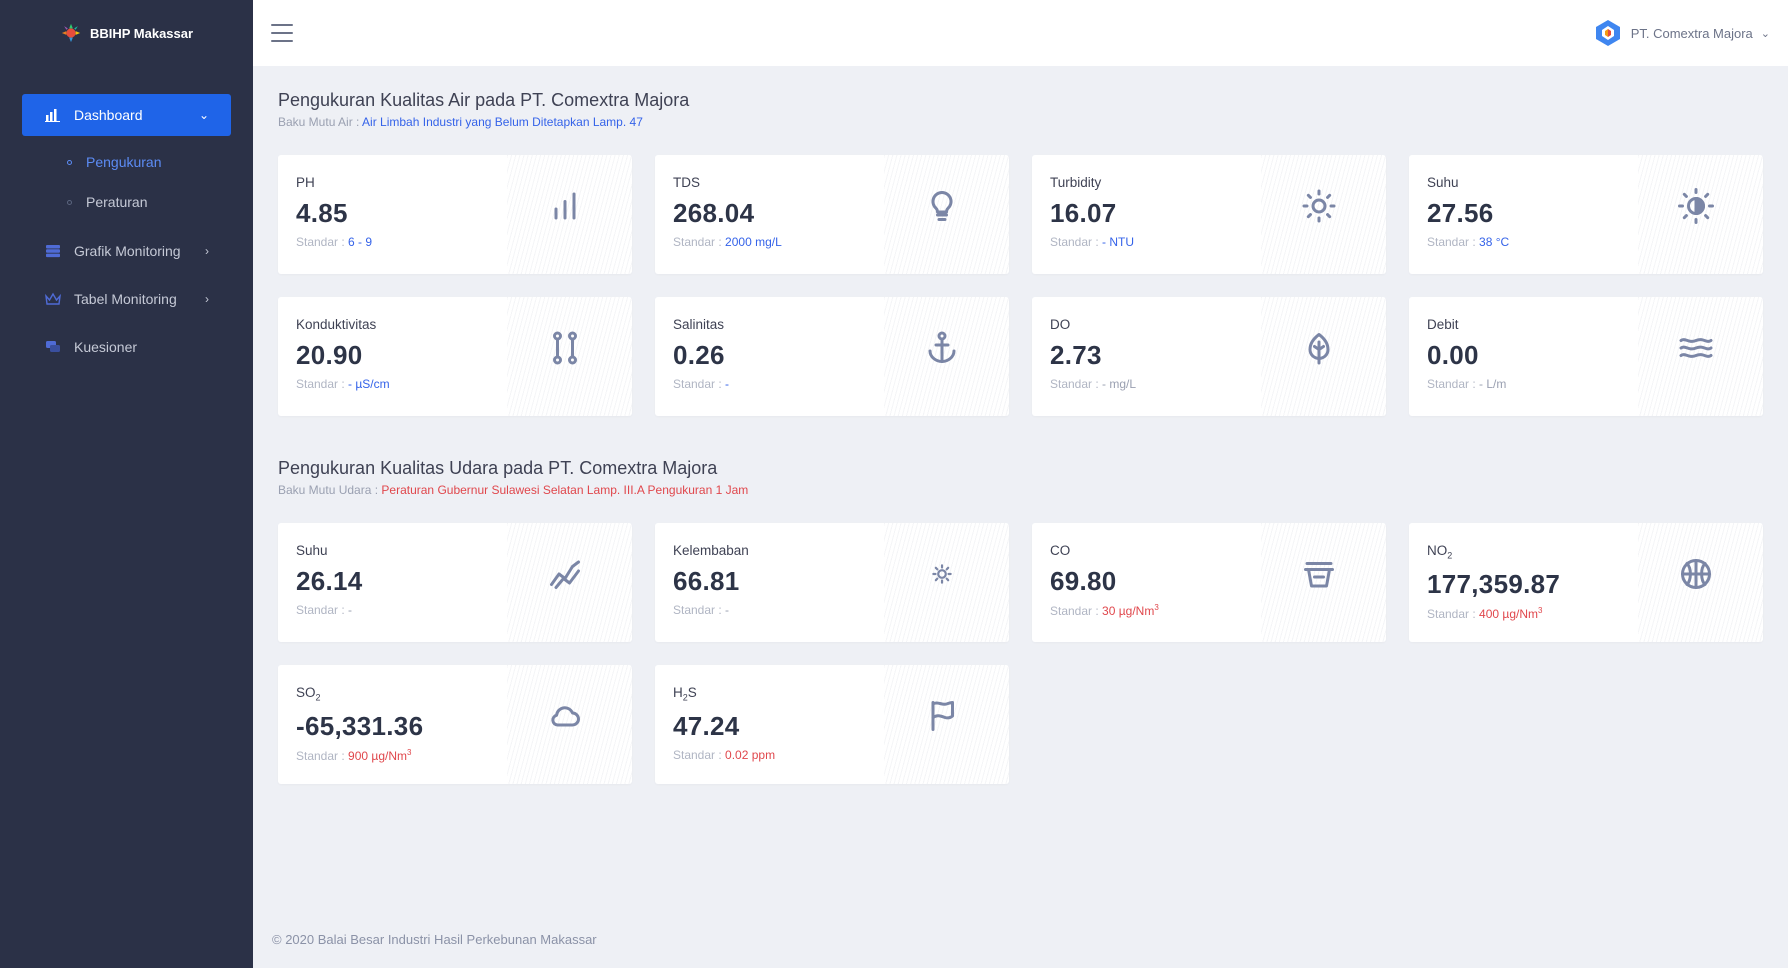  What do you see at coordinates (108, 115) in the screenshot?
I see `sidebar-item-label: Dashboard` at bounding box center [108, 115].